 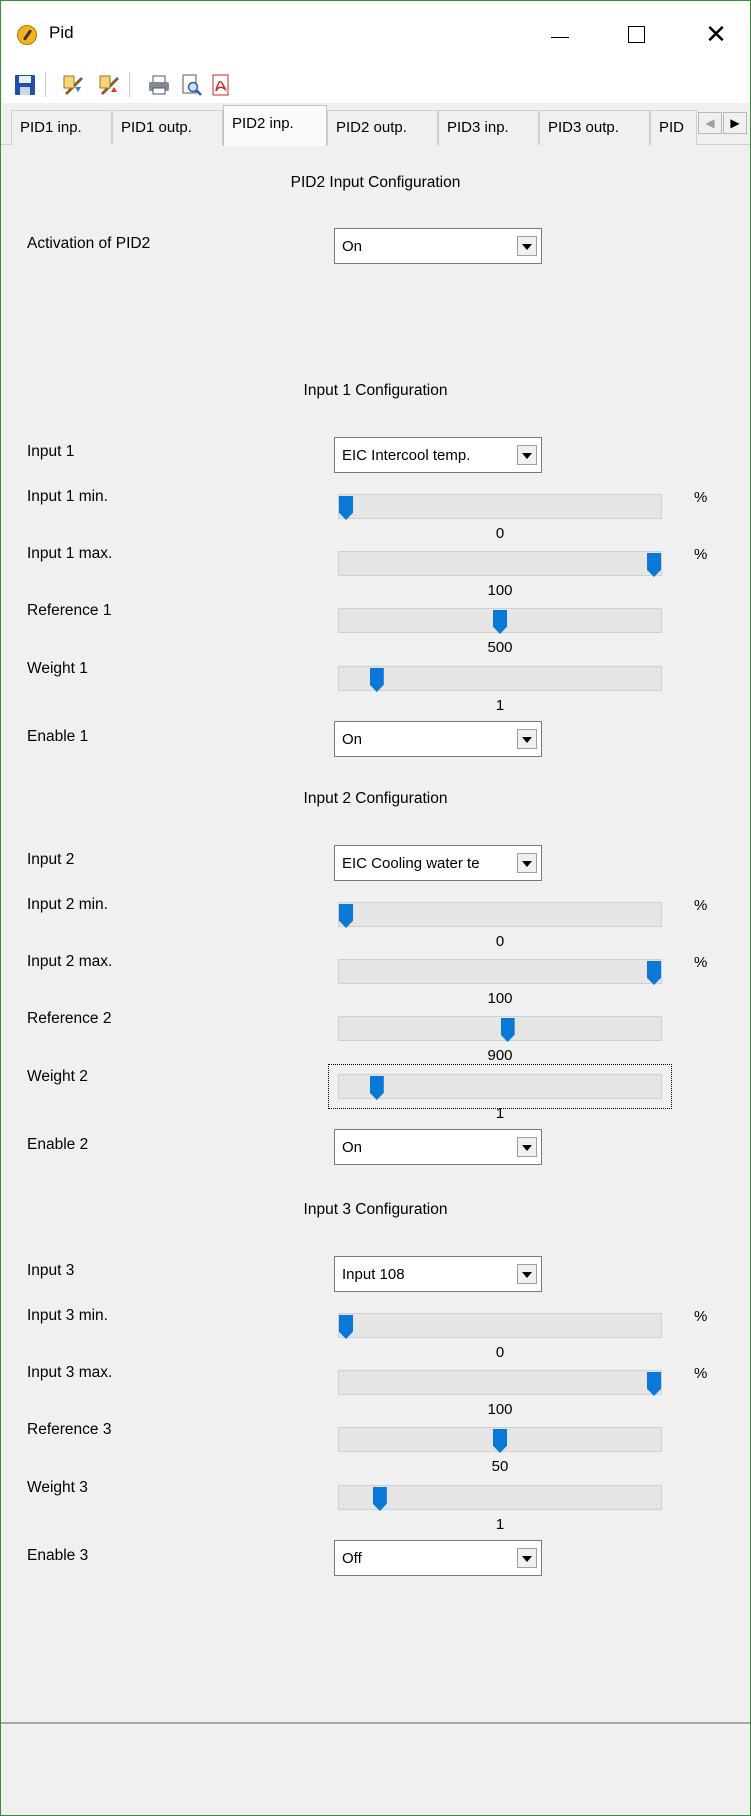 What do you see at coordinates (57, 1076) in the screenshot?
I see `input-2-weight-label: Weight 2` at bounding box center [57, 1076].